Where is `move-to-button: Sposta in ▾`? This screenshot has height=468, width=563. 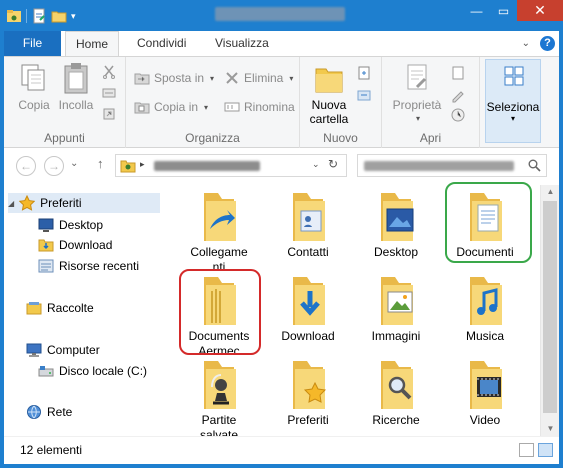 move-to-button: Sposta in ▾ is located at coordinates (174, 78).